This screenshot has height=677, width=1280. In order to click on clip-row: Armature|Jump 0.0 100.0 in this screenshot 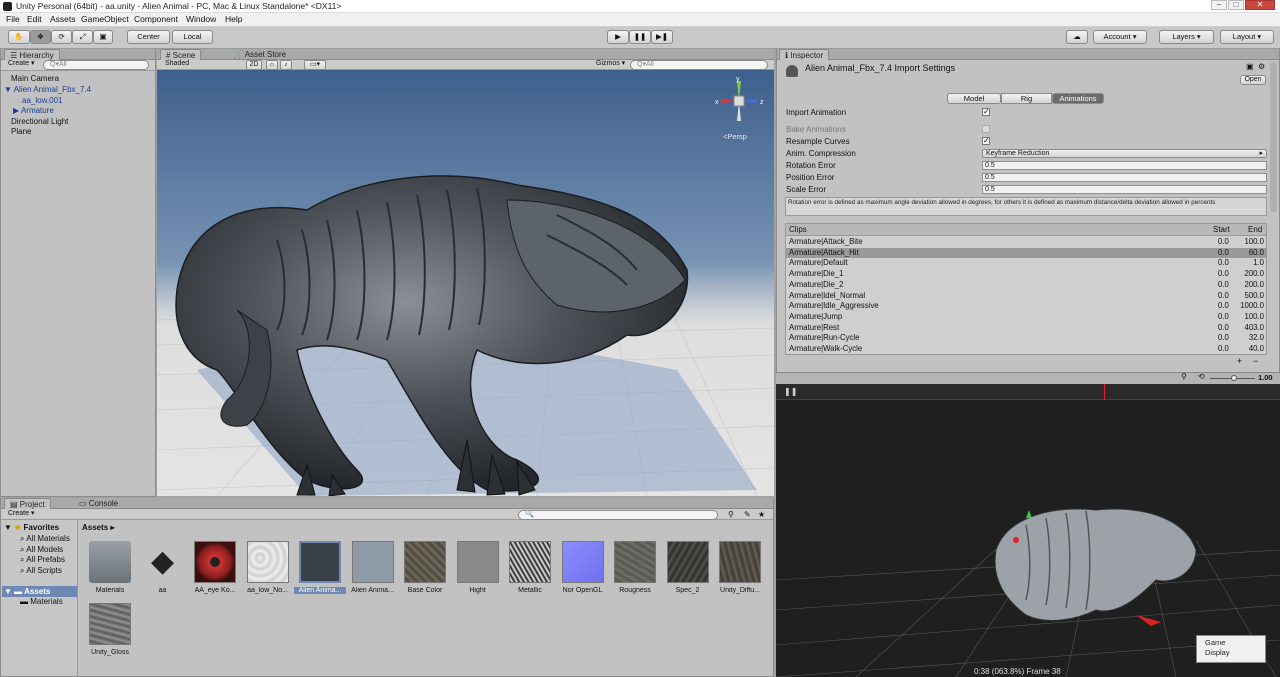, I will do `click(1026, 317)`.